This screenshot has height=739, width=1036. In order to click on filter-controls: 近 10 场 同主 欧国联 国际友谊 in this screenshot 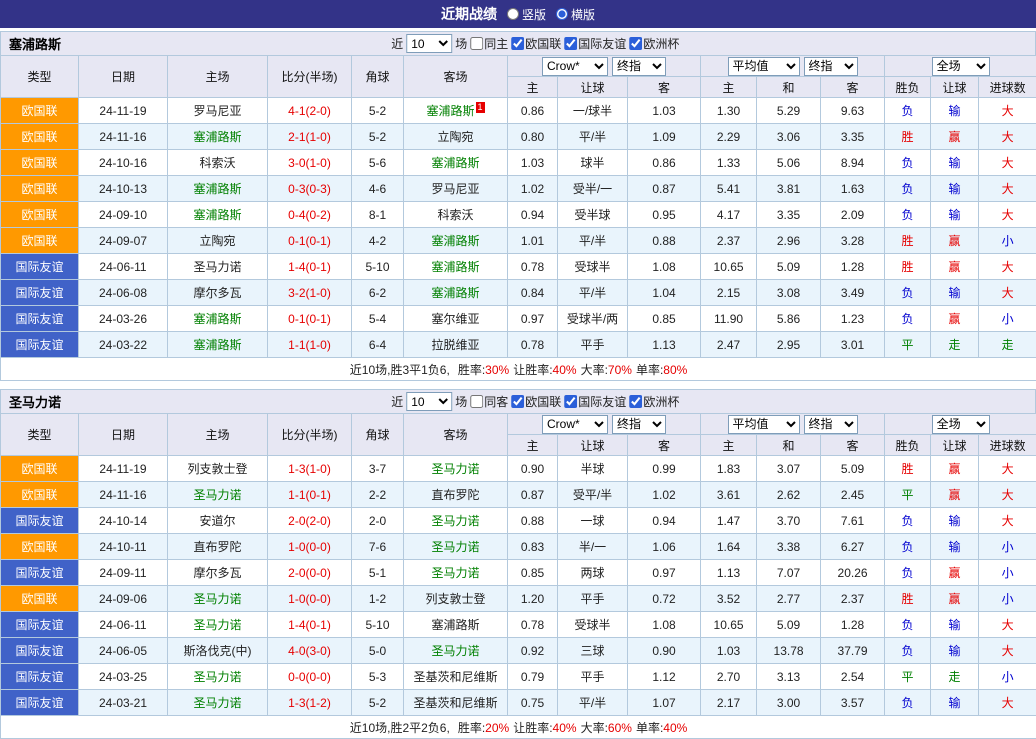, I will do `click(535, 43)`.